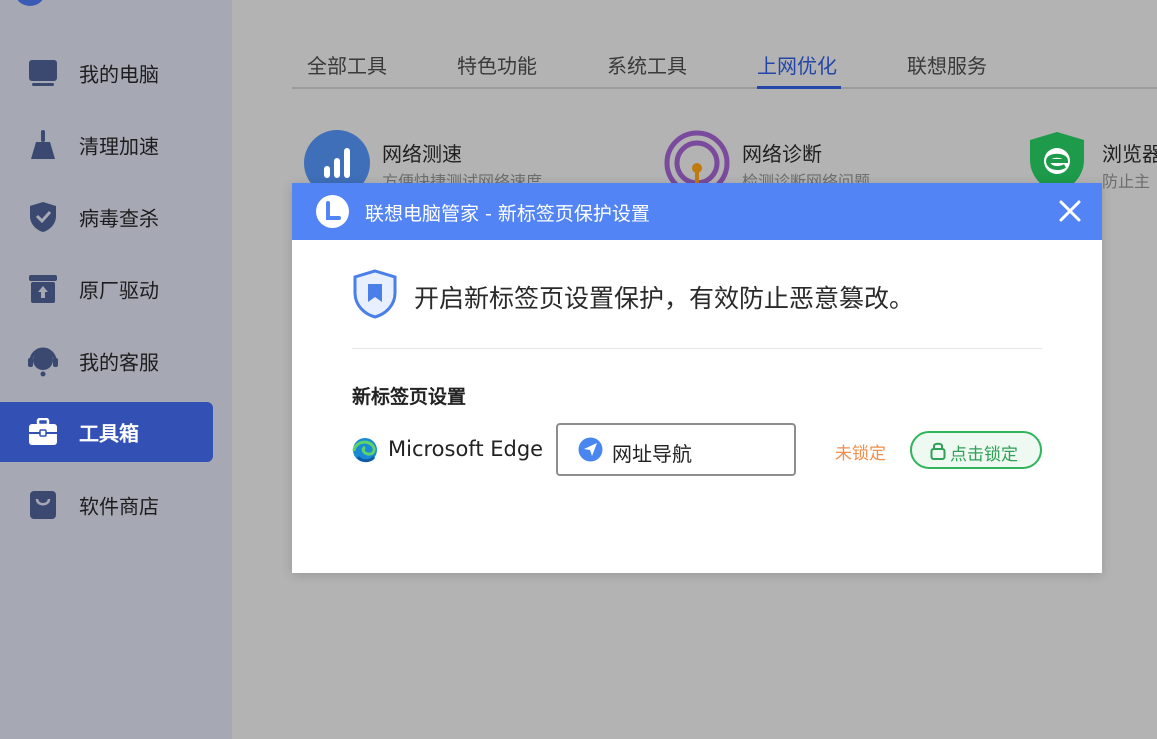 This screenshot has width=1157, height=739. I want to click on sidebar-item-label: 软件商店, so click(119, 506).